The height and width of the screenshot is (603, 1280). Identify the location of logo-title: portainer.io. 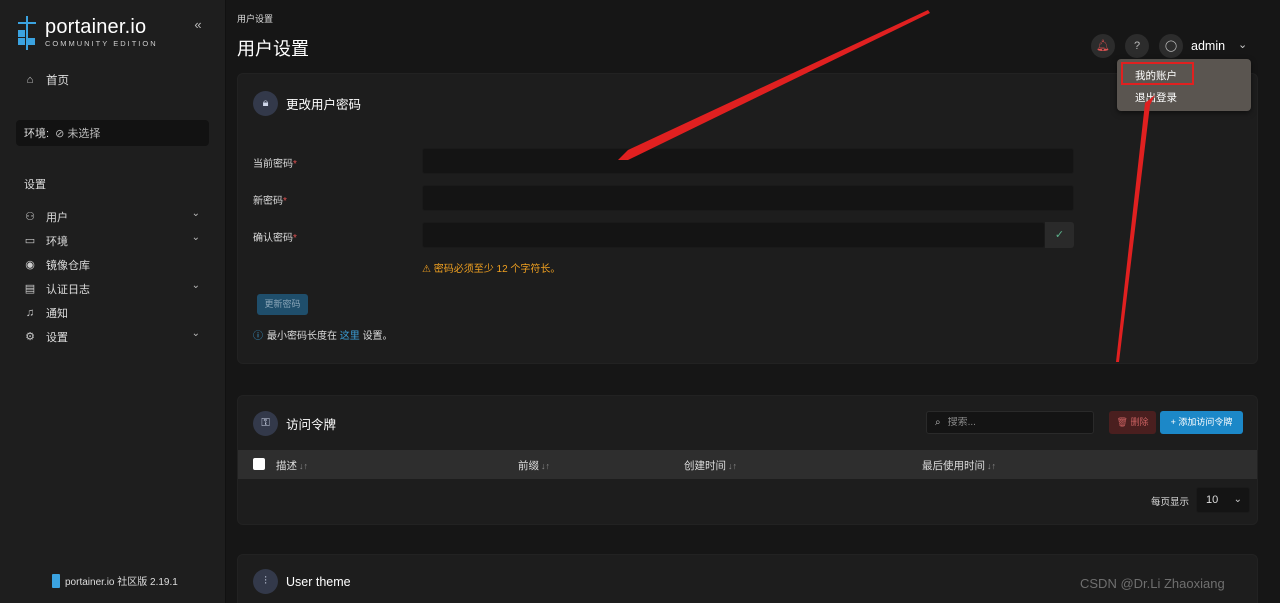
(96, 27).